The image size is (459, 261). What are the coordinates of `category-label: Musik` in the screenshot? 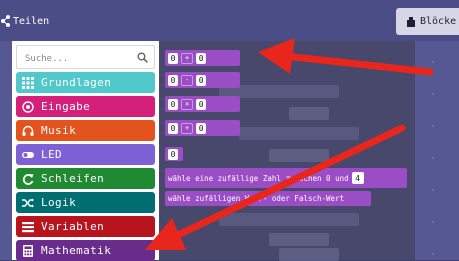 It's located at (59, 130).